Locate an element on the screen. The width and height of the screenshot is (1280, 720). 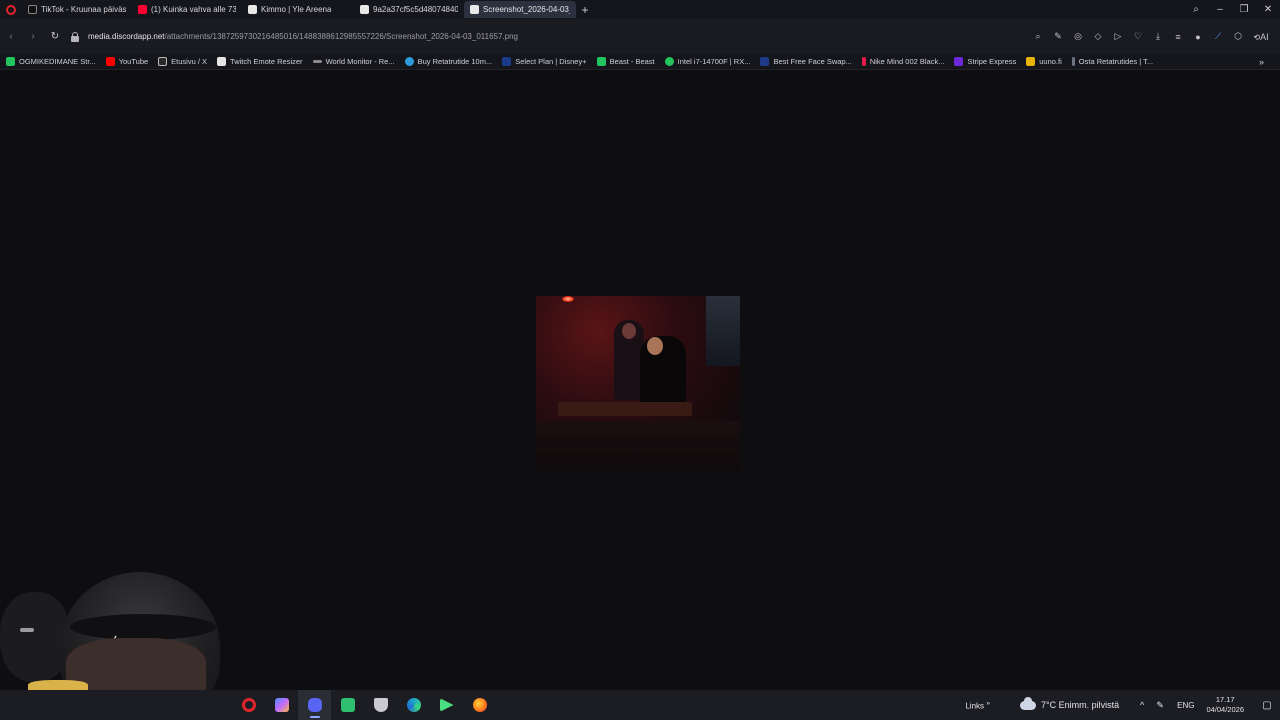
headband-shape is located at coordinates (143, 627).